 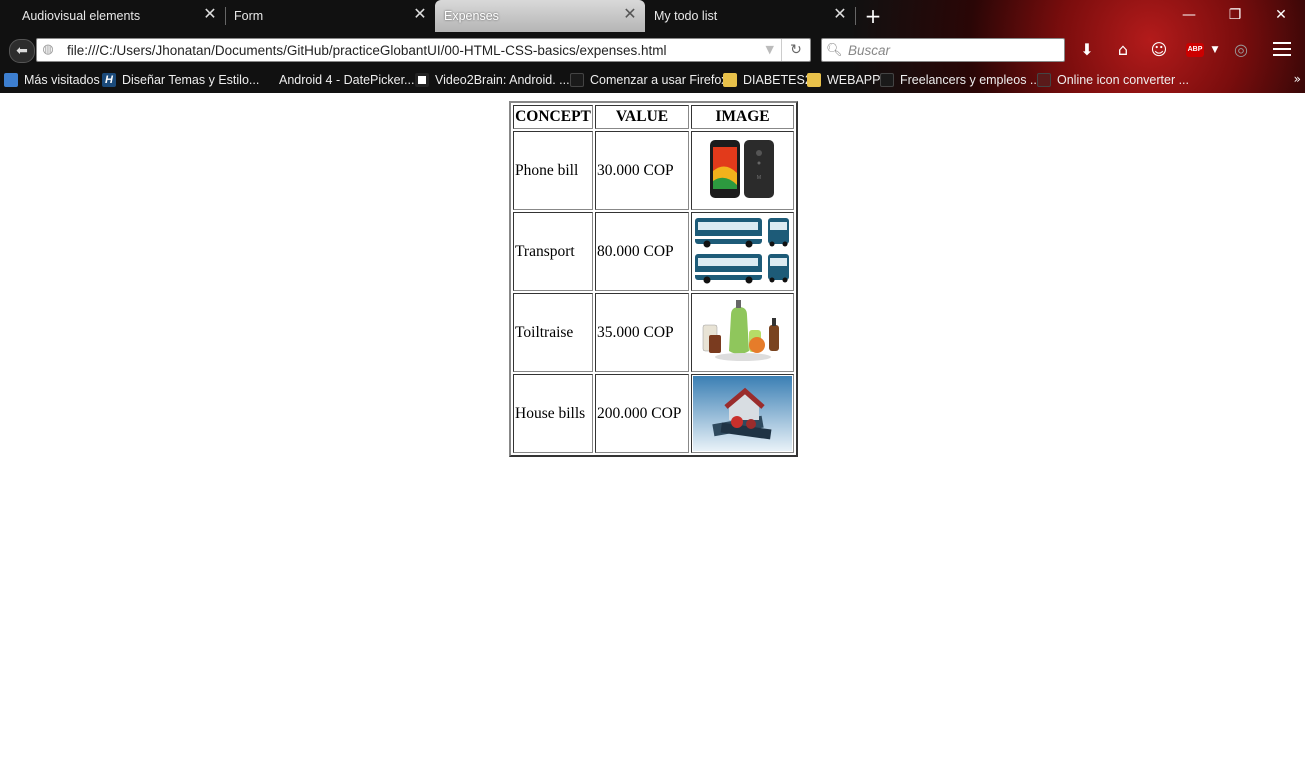 I want to click on reload-icon: ↻, so click(x=795, y=50).